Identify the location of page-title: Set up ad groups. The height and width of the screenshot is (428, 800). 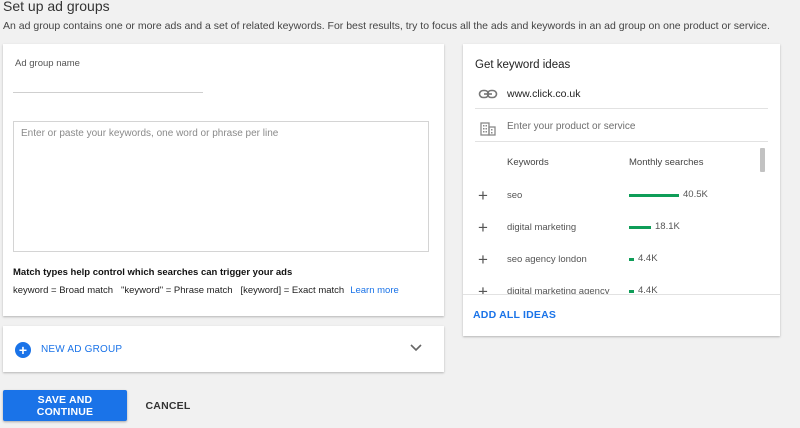
(56, 7).